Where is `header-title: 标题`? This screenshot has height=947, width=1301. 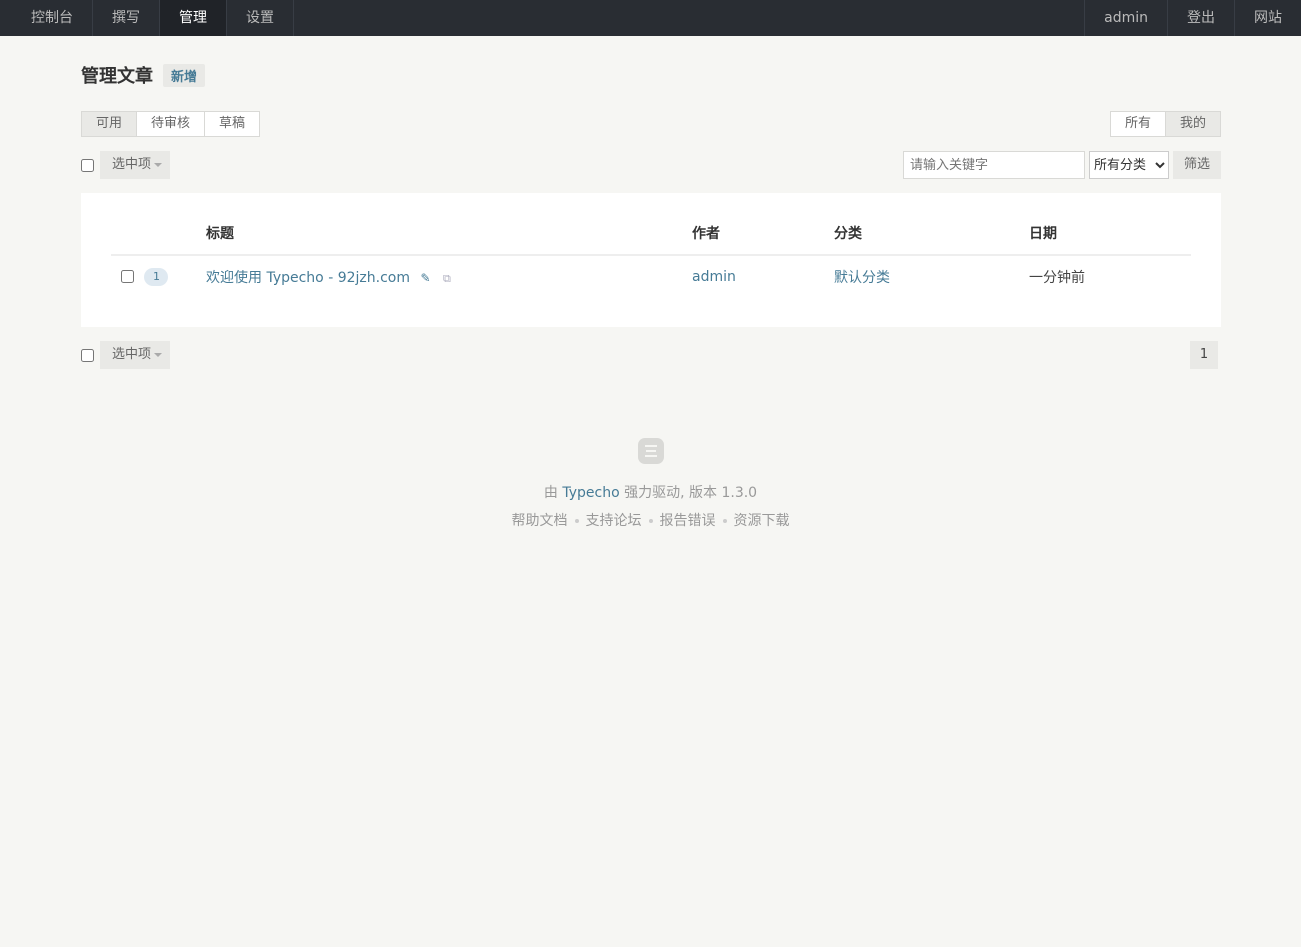 header-title: 标题 is located at coordinates (448, 236).